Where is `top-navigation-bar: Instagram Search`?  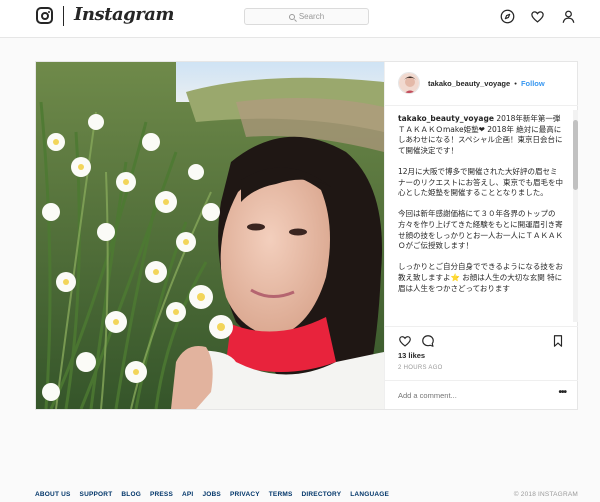 top-navigation-bar: Instagram Search is located at coordinates (300, 19).